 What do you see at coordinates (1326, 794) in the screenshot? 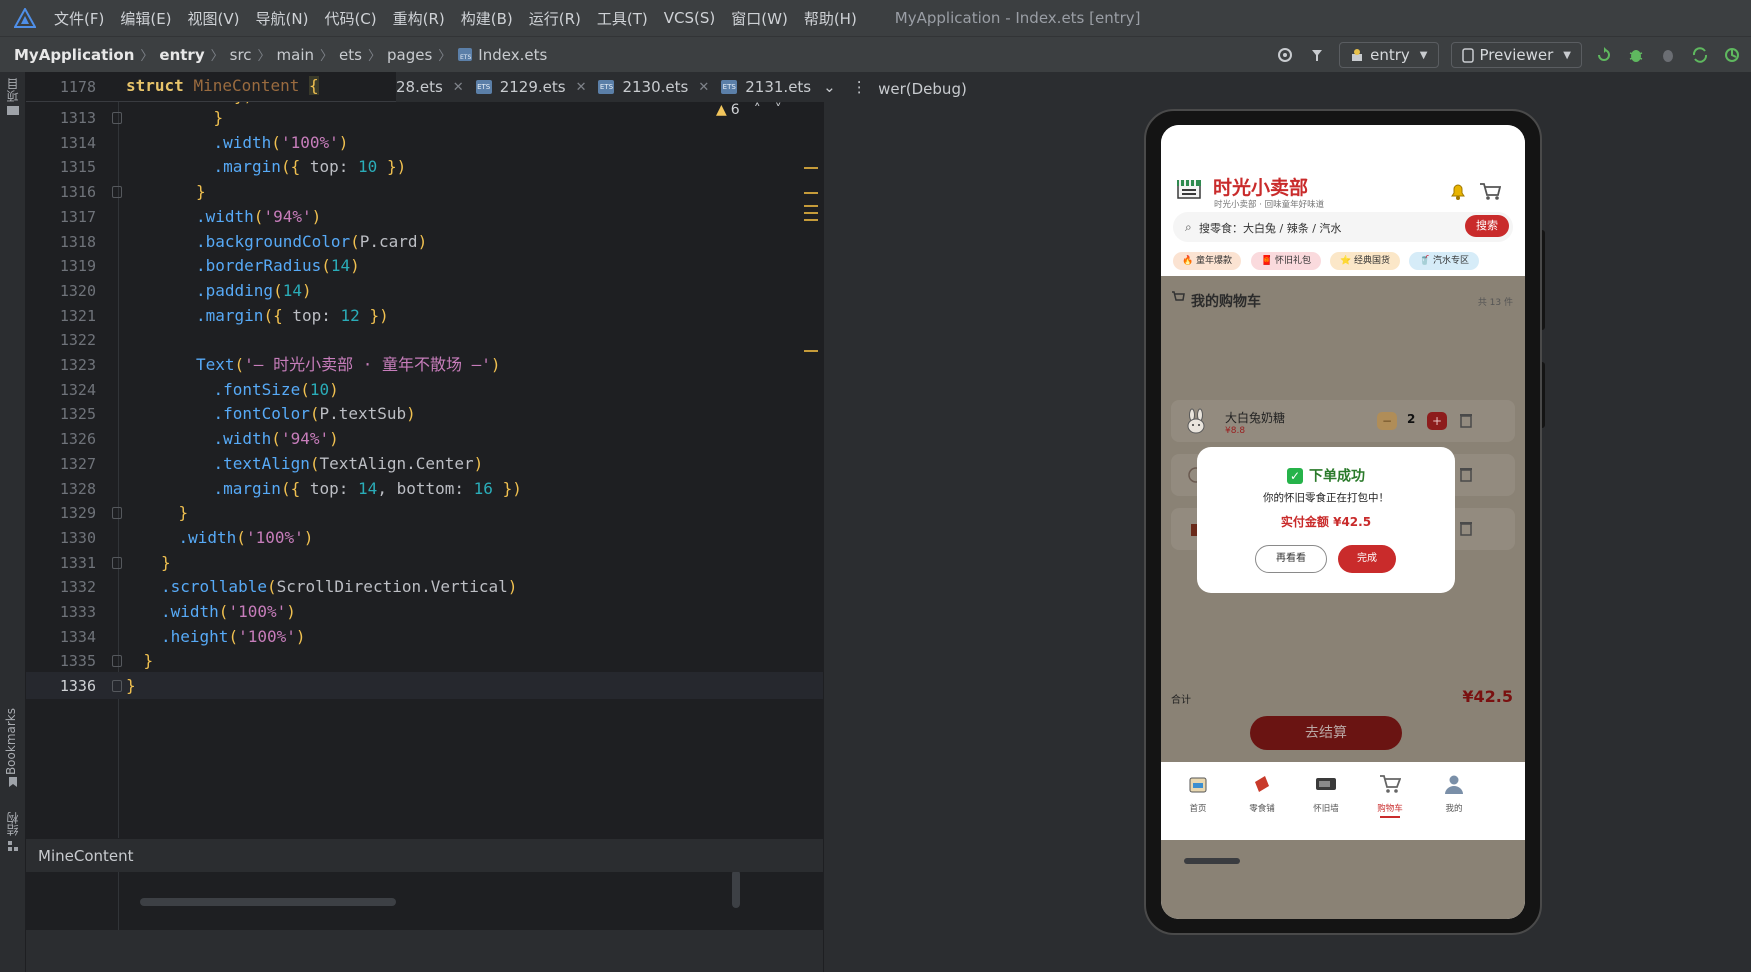
I see `tab-nostalgia-wall: 怀旧墙` at bounding box center [1326, 794].